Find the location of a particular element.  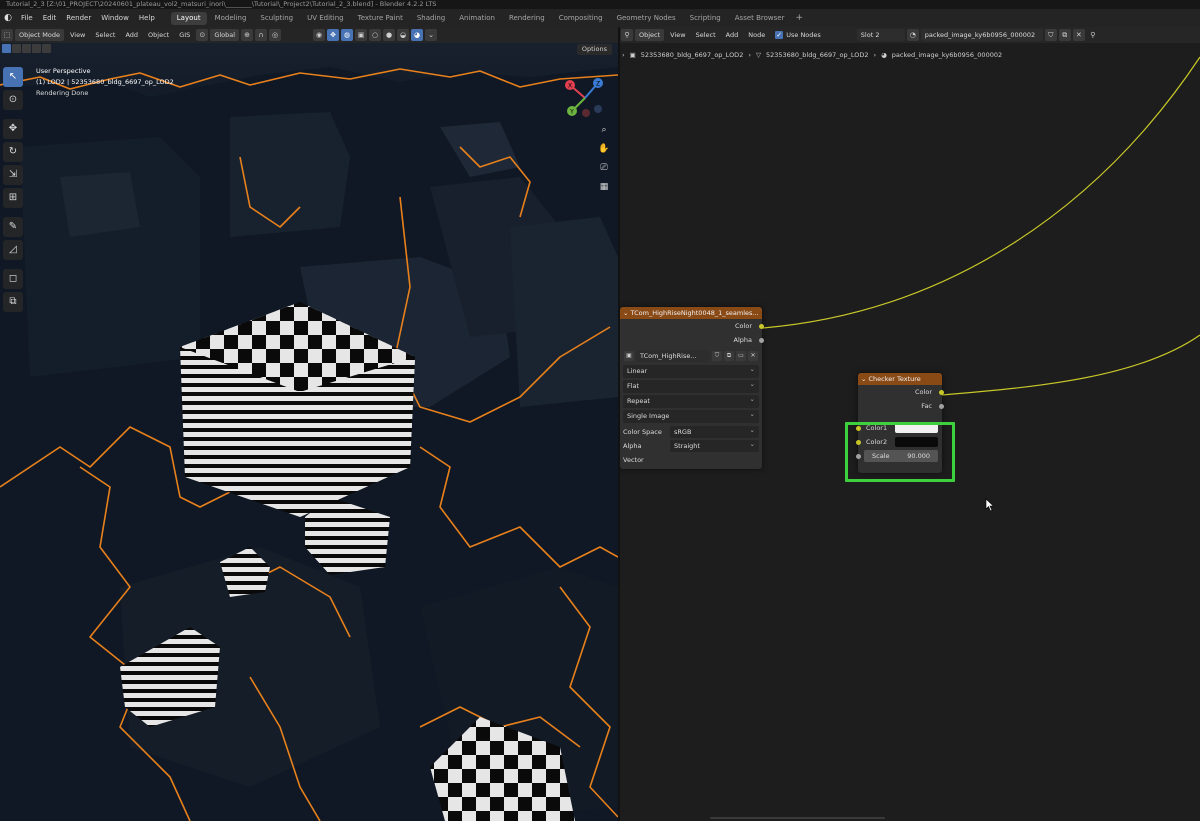

menu-help: Help is located at coordinates (147, 18).